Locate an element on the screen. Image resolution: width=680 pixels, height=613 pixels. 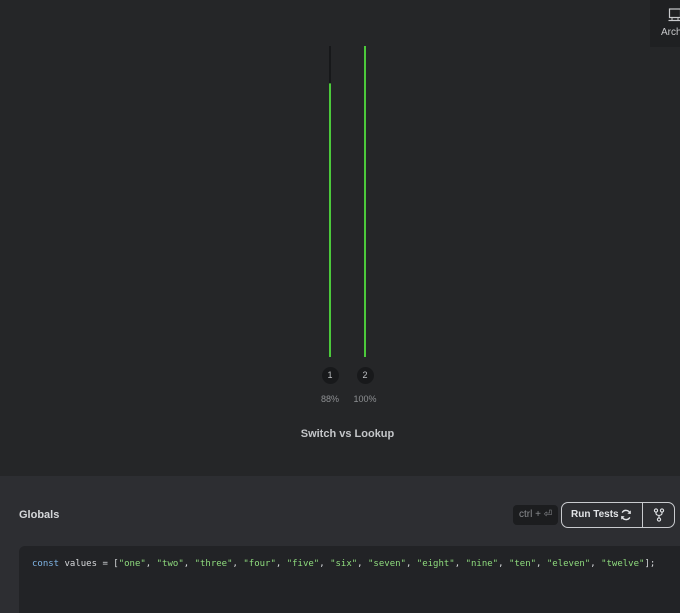
code-string: "one" is located at coordinates (132, 564).